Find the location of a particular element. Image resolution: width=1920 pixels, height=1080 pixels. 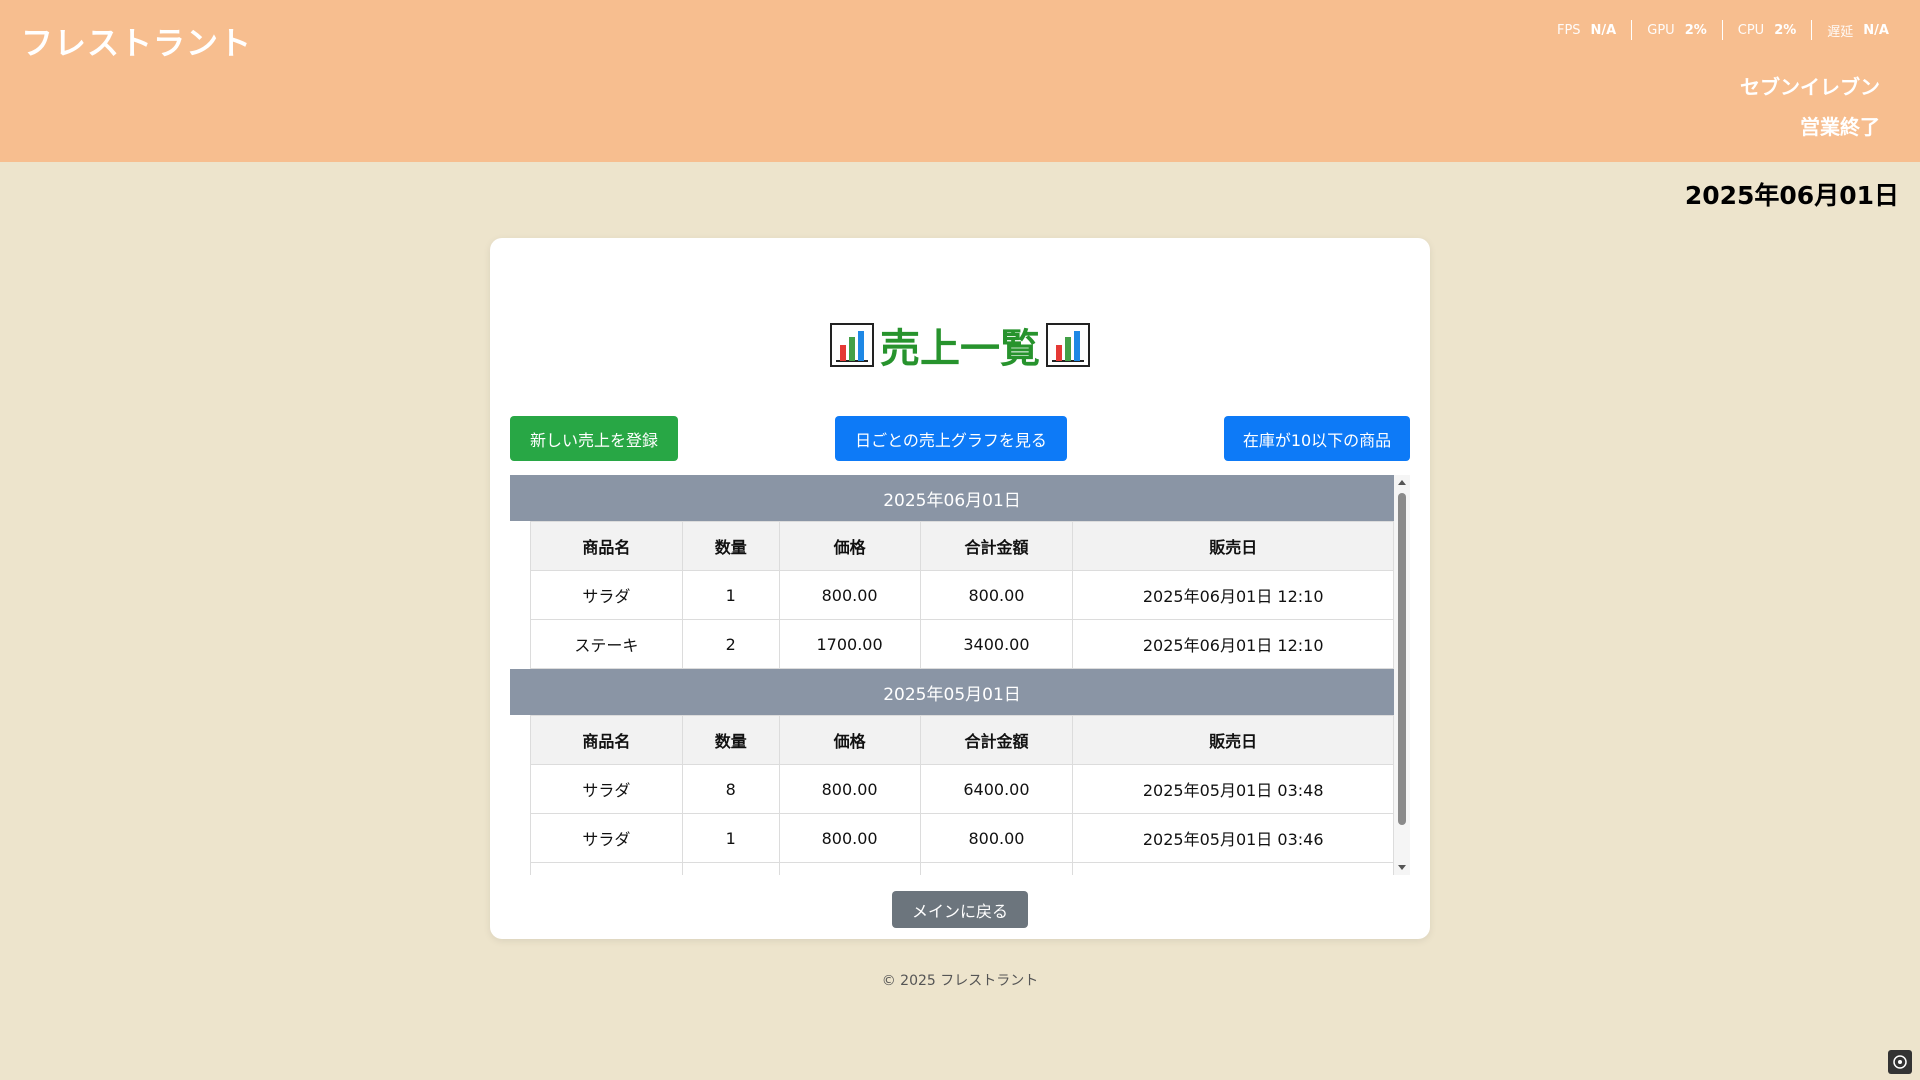

daily-graph-button: 日ごとの売上グラフを見る is located at coordinates (951, 438).